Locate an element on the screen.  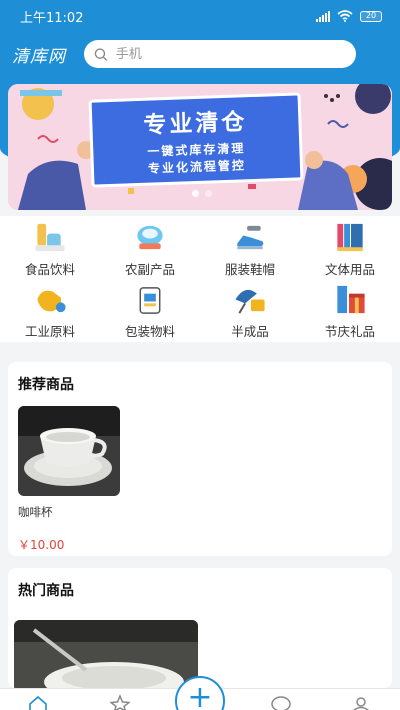
product-price: ￥10.00 is located at coordinates (41, 545).